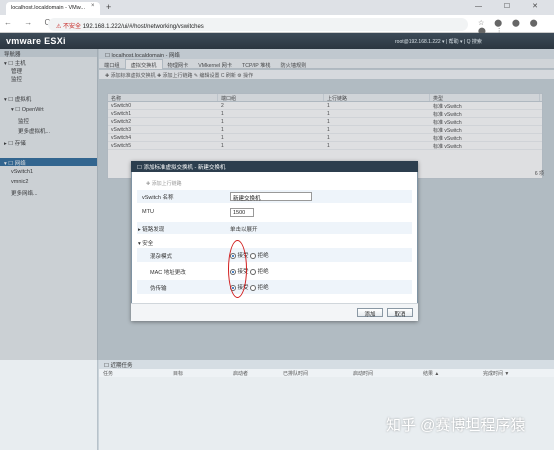 Image resolution: width=554 pixels, height=450 pixels. I want to click on forged-transmit-row, so click(274, 287).